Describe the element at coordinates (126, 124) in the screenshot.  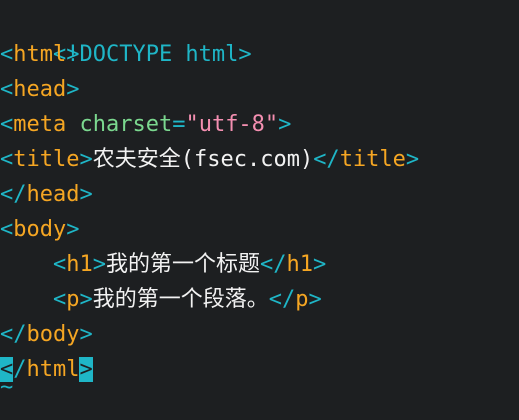
I see `charset-attribute: charset` at that location.